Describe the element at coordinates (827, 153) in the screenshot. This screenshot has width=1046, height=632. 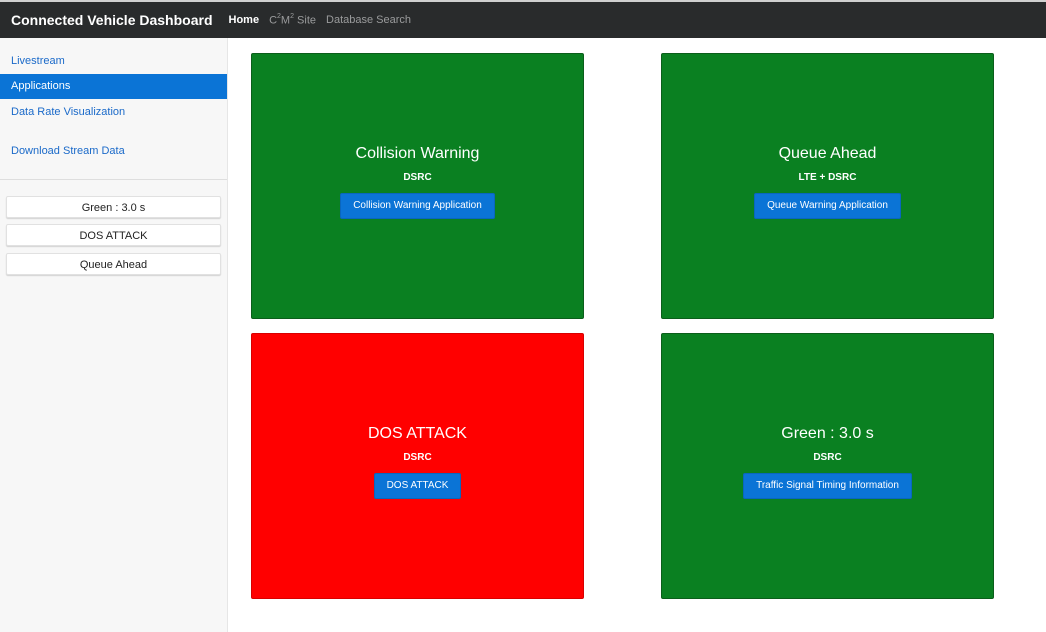
I see `card-title: Queue Ahead` at that location.